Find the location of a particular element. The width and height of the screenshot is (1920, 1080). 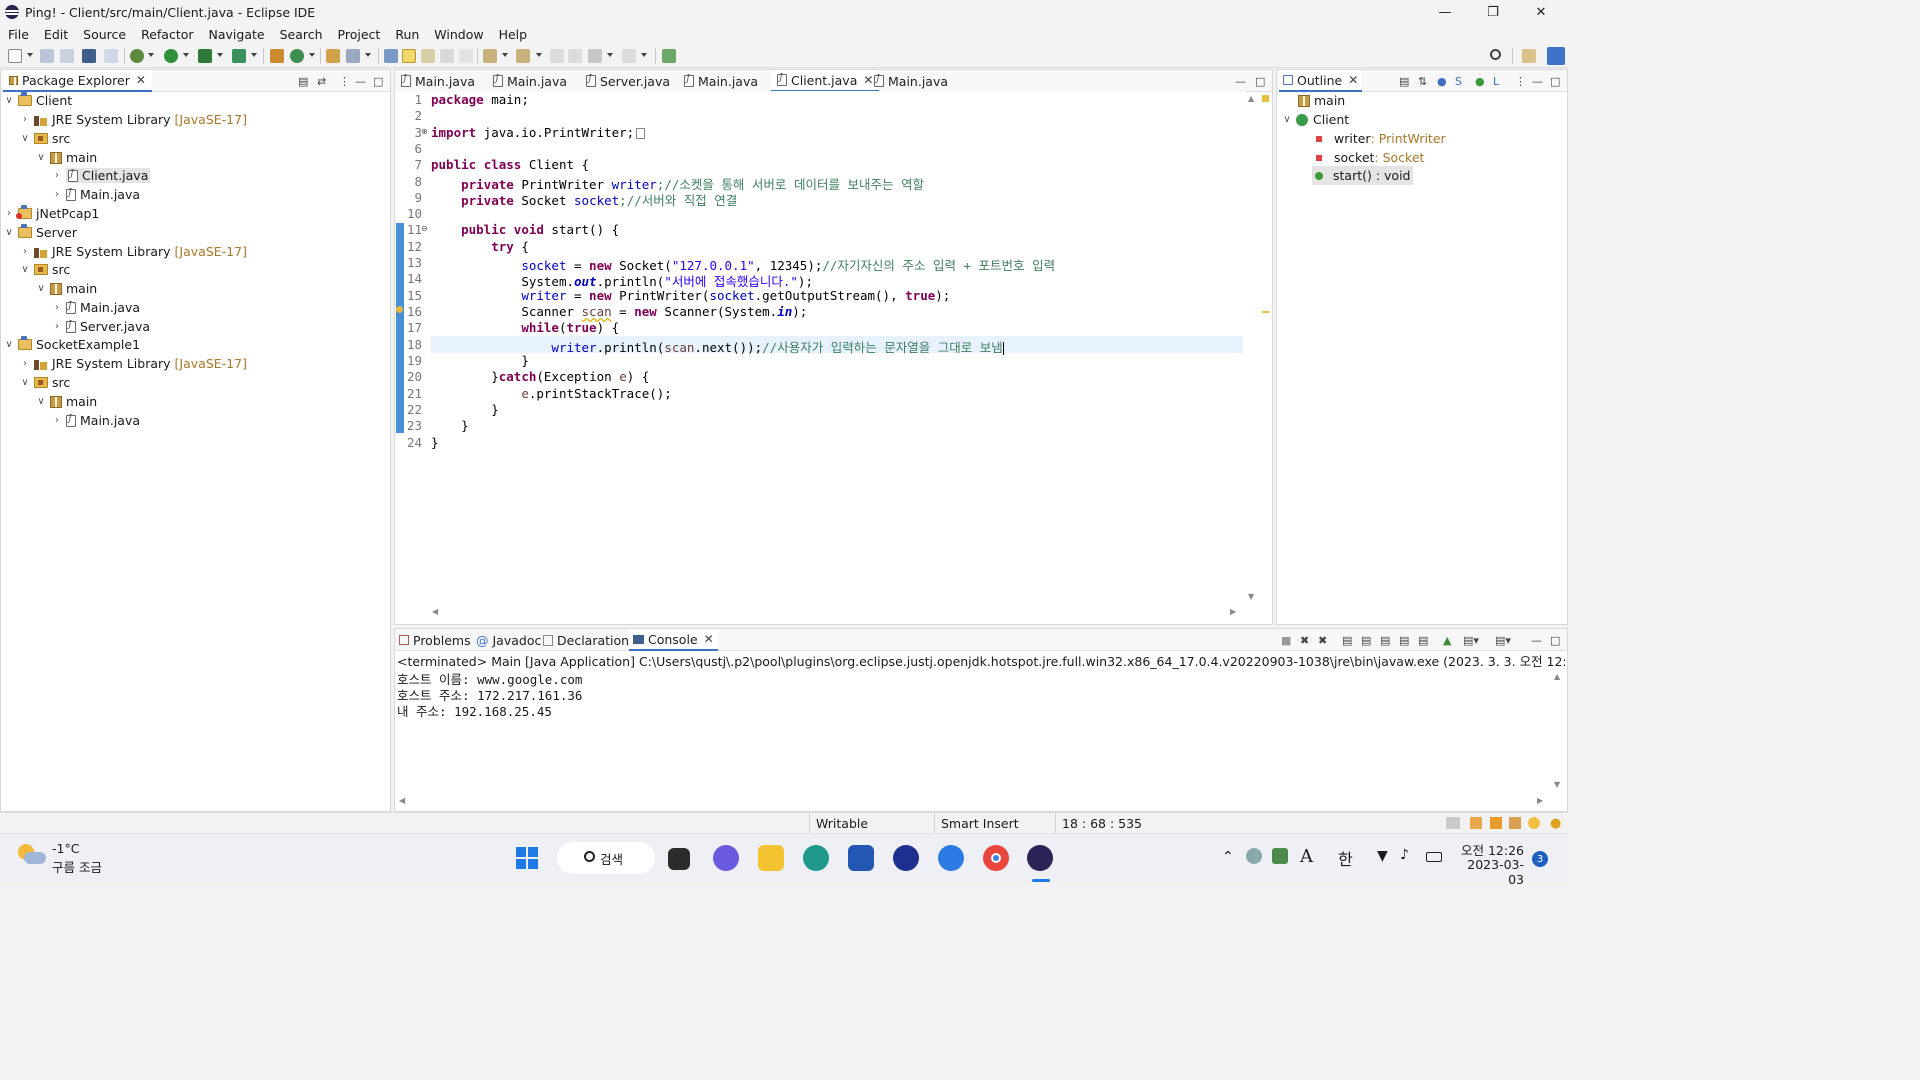

lightbulb-icon: ● is located at coordinates (1555, 823).